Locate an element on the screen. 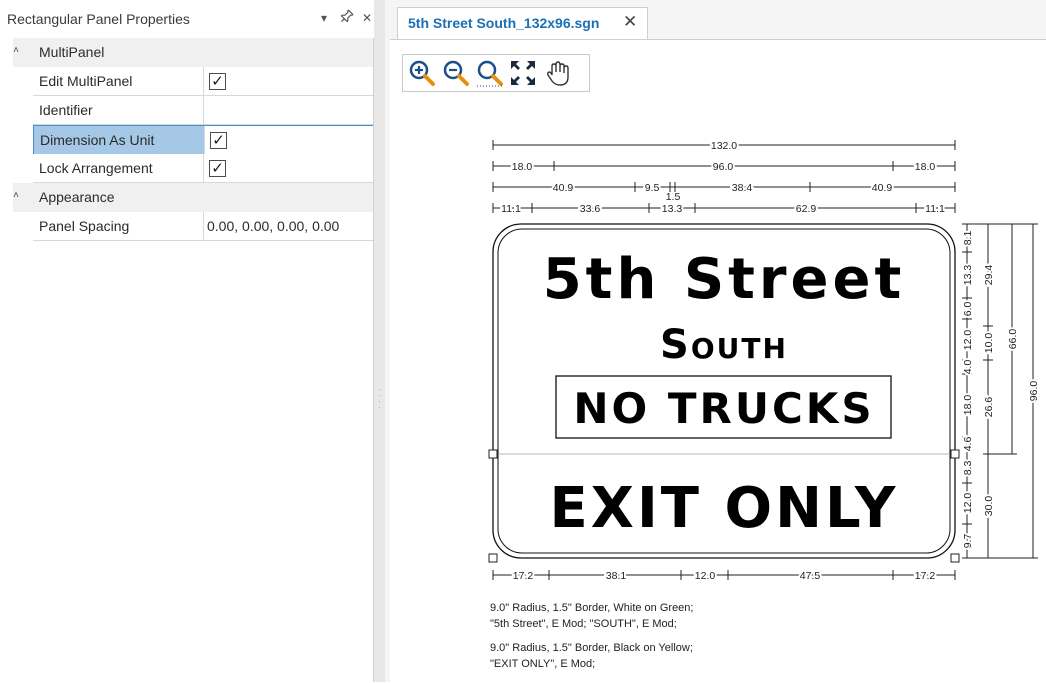  note-panel2-line2: "EXIT ONLY", E Mod; is located at coordinates (543, 664).